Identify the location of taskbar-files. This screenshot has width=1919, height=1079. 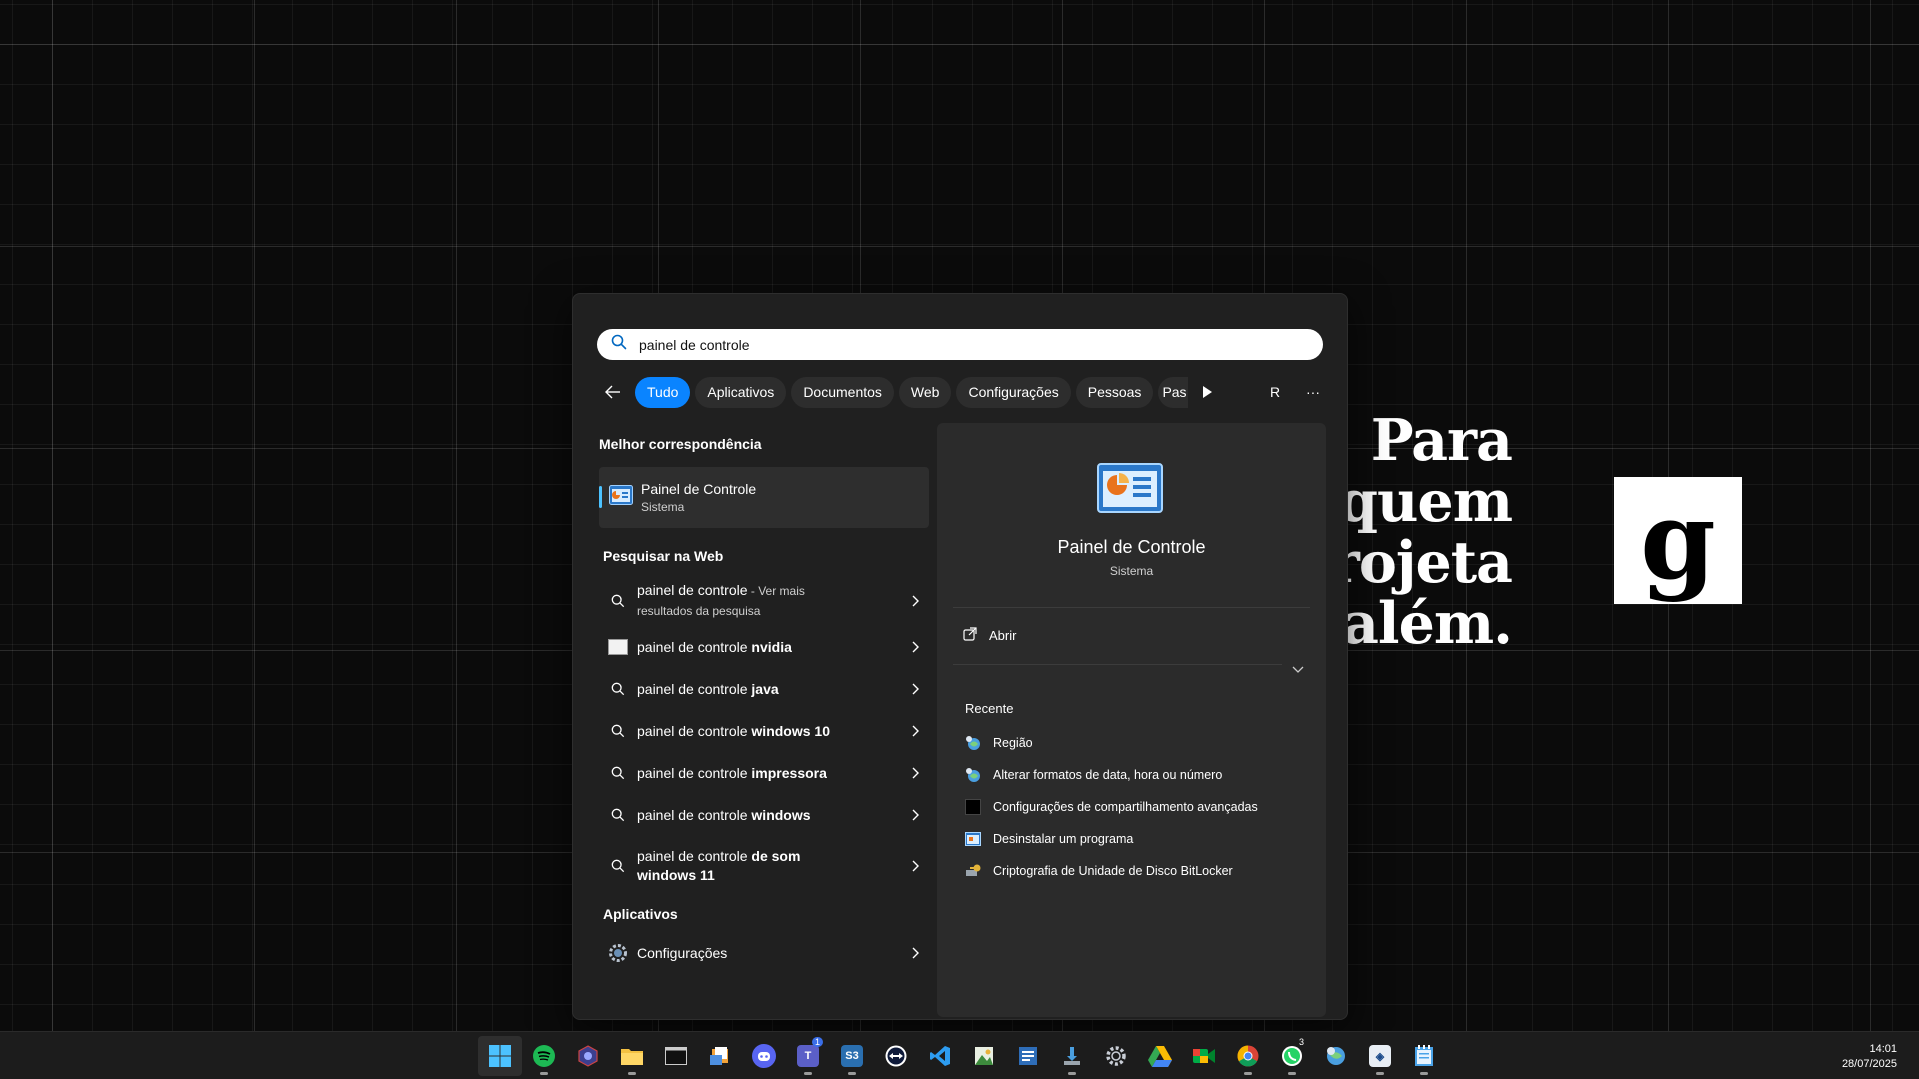
(720, 1056).